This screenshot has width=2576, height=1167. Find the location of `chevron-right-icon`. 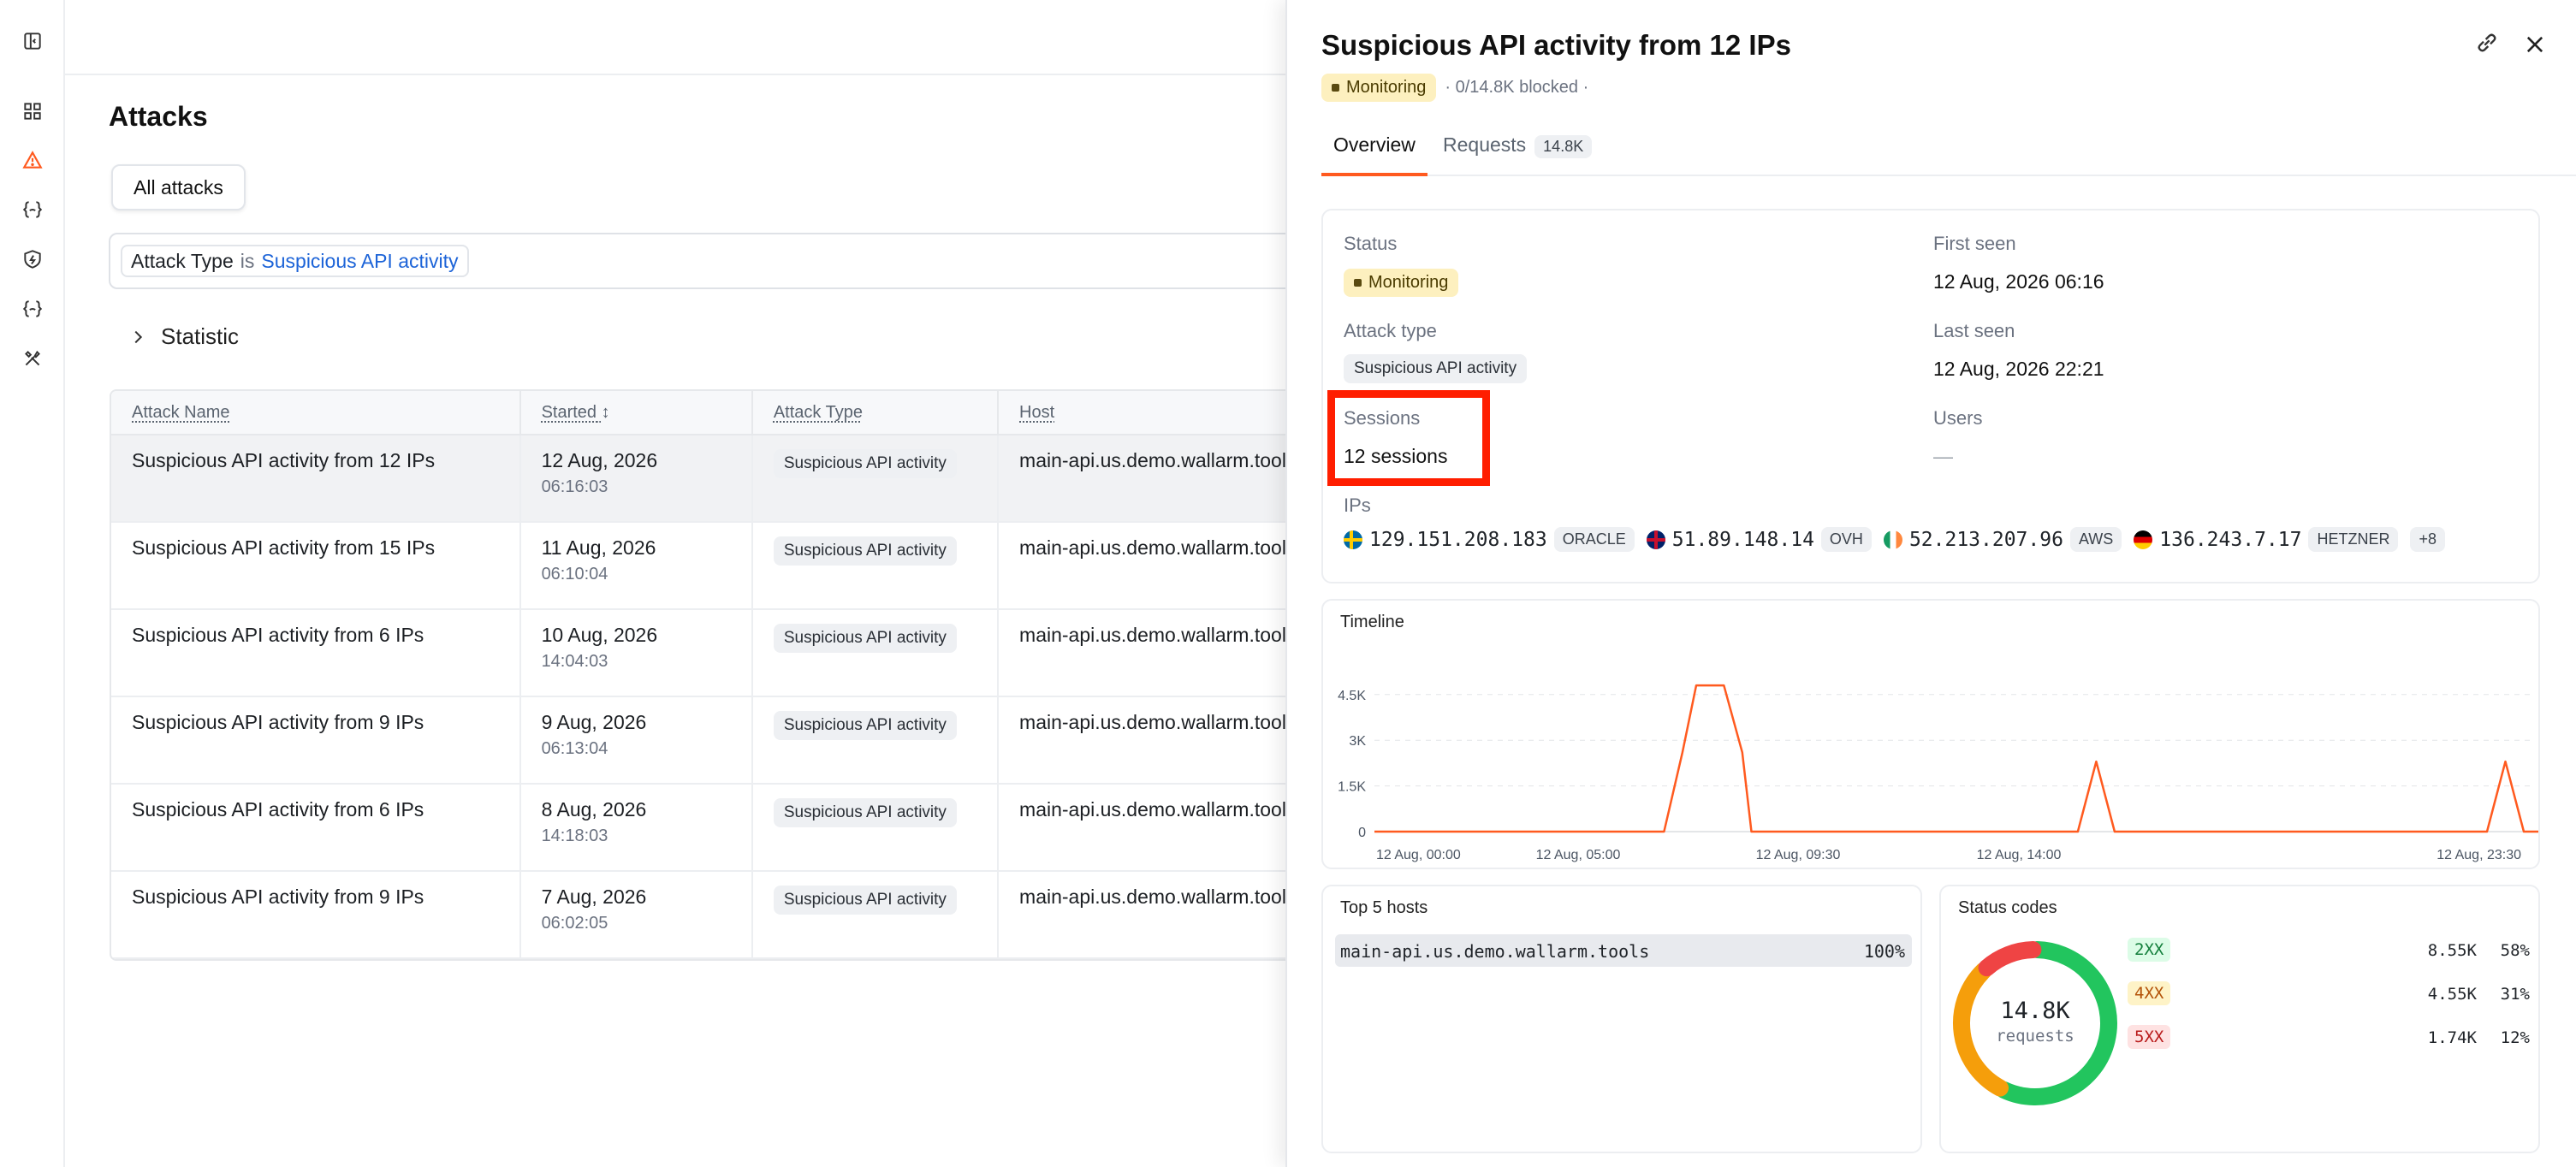

chevron-right-icon is located at coordinates (138, 336).